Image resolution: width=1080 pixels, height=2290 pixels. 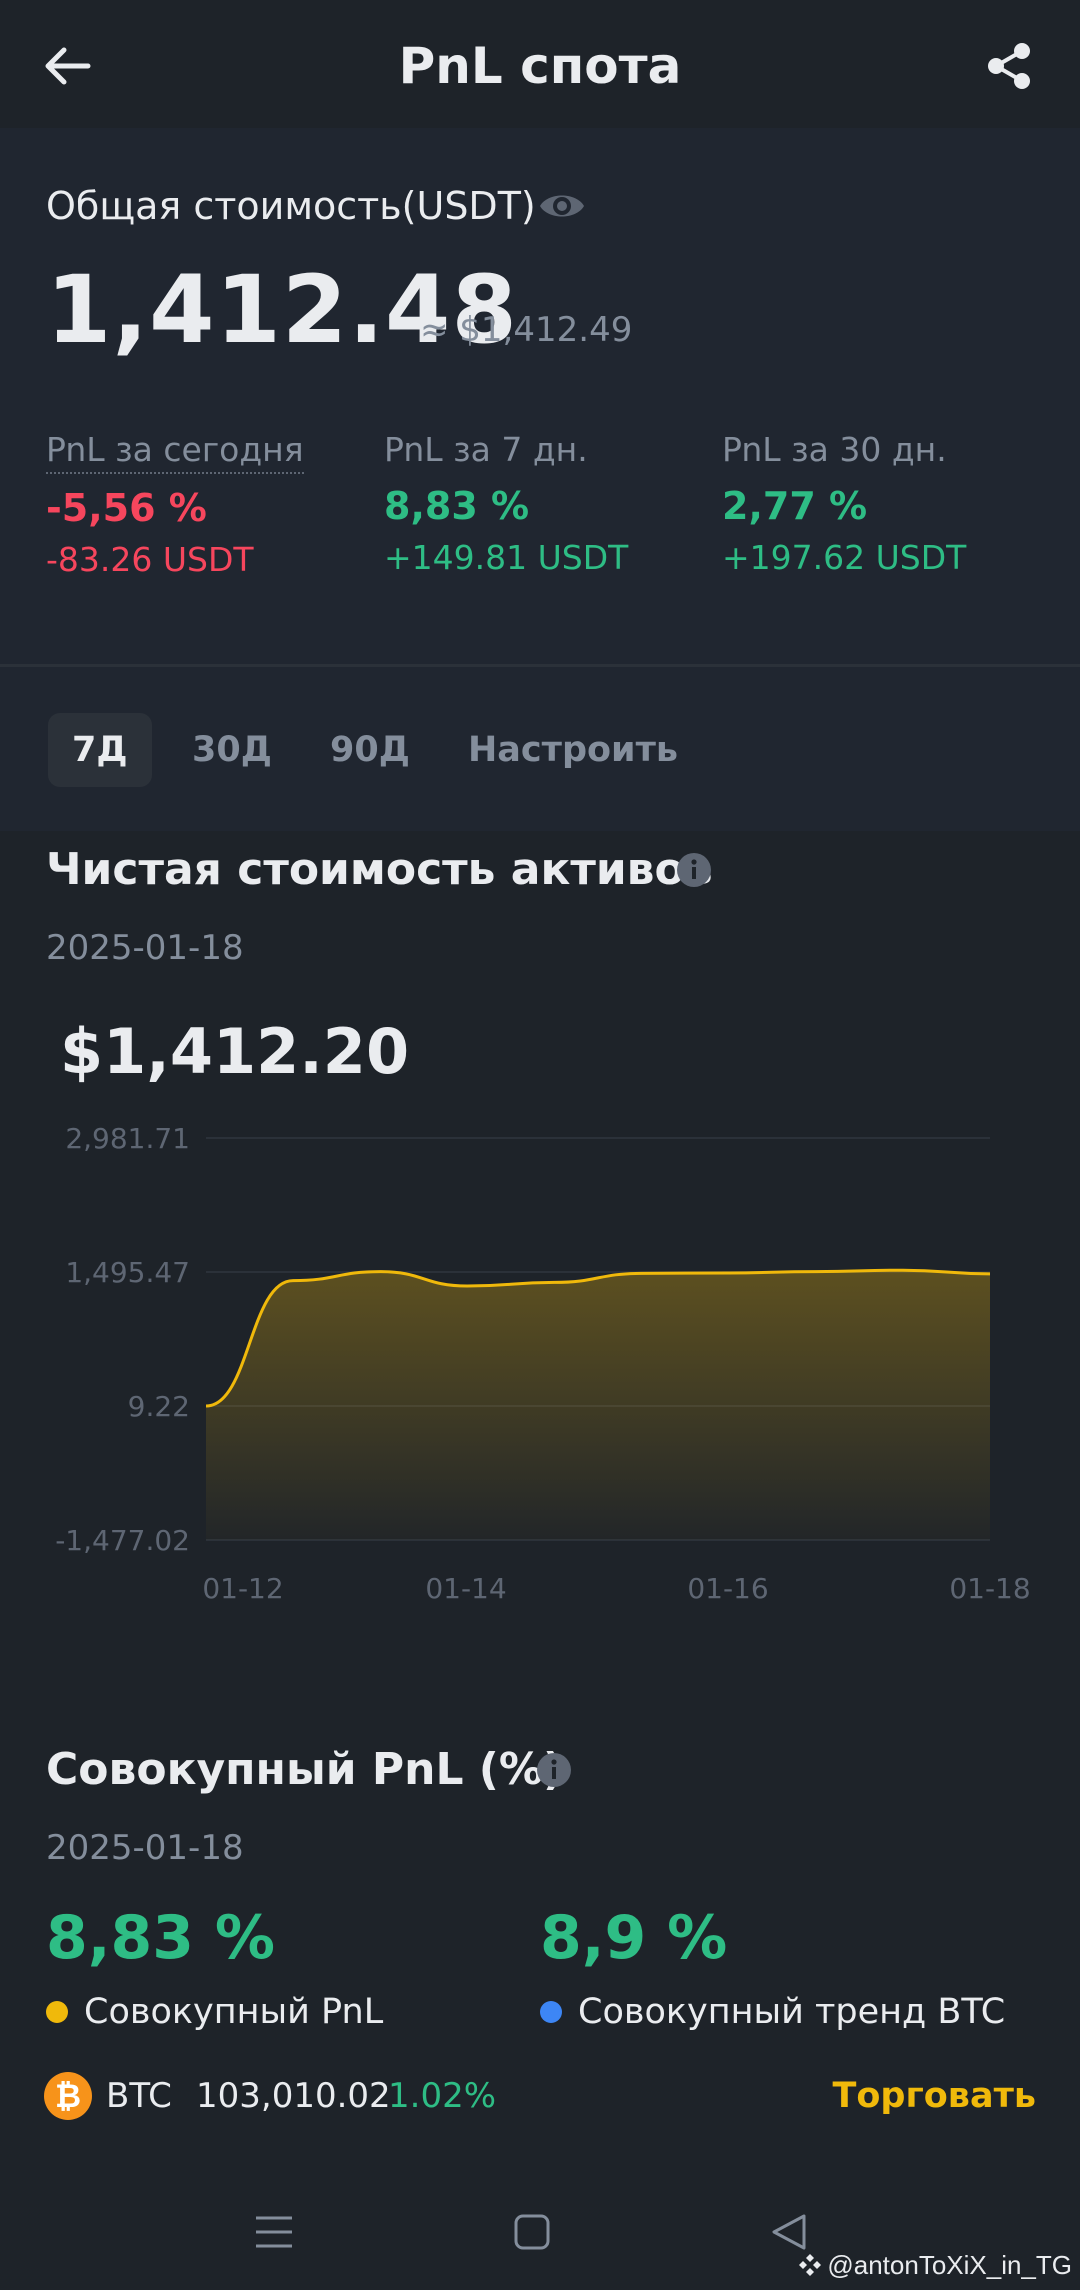 I want to click on x-tick-label: 01-12, so click(x=242, y=1588).